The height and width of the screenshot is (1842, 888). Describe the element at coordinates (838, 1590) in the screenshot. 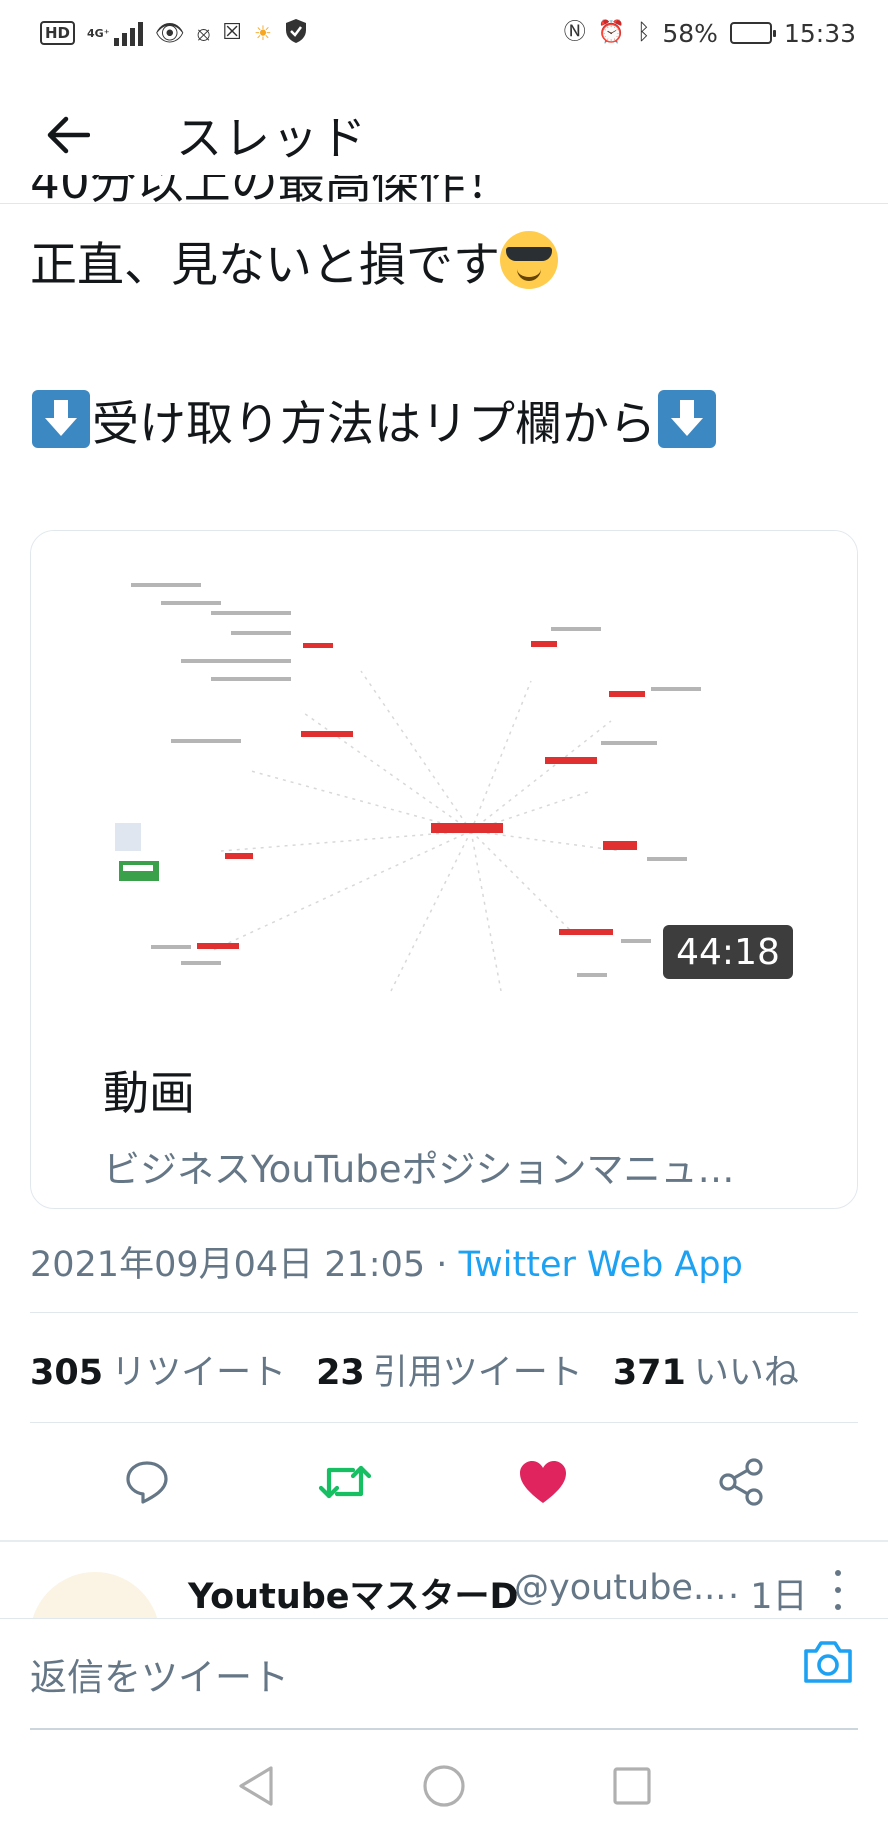

I see `more-options-icon` at that location.